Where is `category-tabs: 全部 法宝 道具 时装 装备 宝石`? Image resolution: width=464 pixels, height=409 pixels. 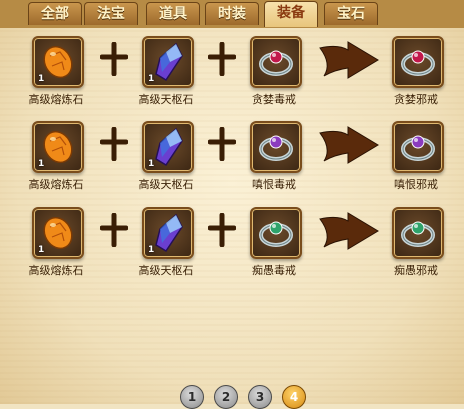
category-tabs: 全部 法宝 道具 时装 装备 宝石 is located at coordinates (232, 14).